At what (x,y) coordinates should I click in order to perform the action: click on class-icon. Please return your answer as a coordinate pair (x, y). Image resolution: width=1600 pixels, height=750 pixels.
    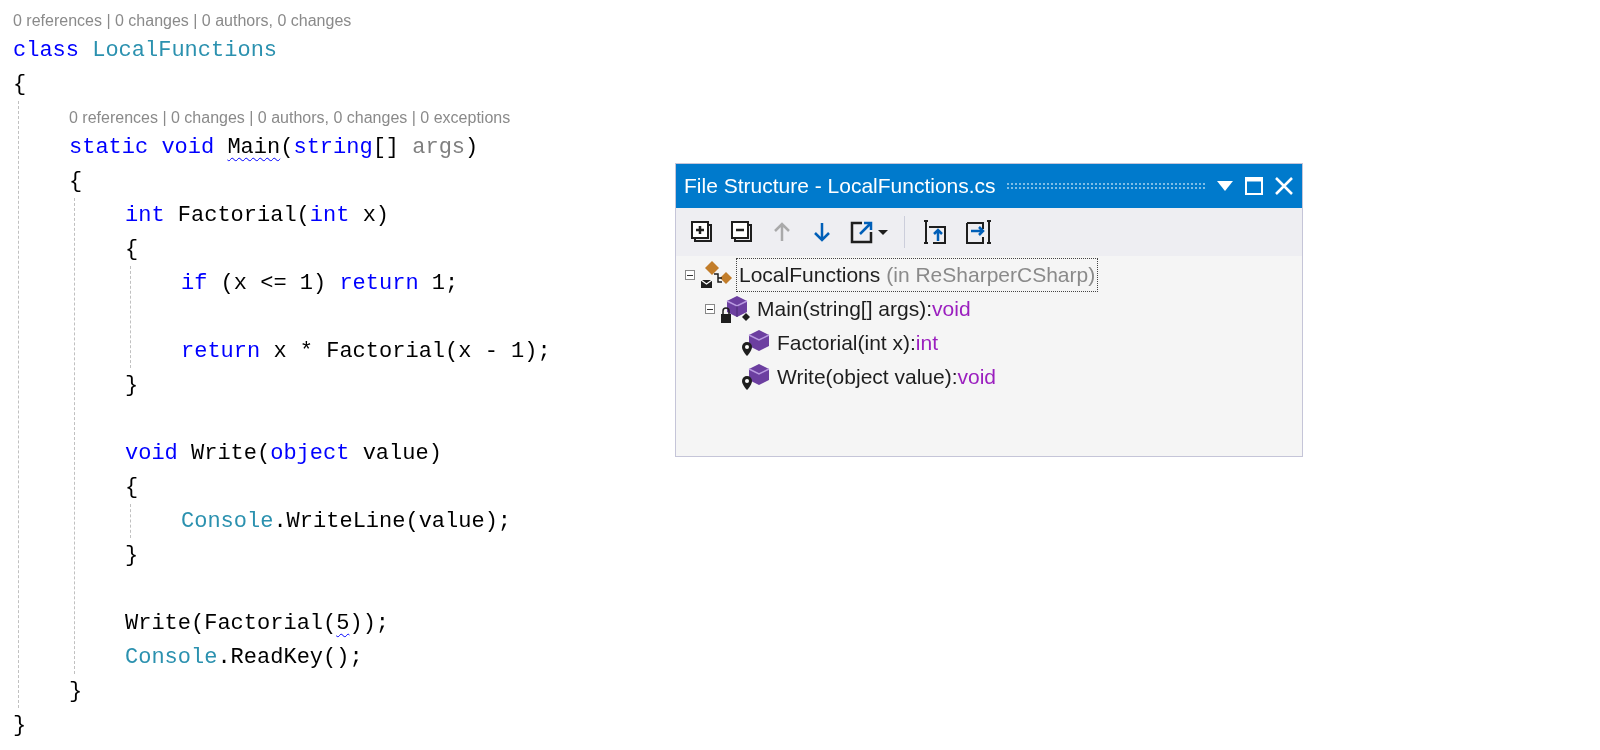
    Looking at the image, I should click on (717, 275).